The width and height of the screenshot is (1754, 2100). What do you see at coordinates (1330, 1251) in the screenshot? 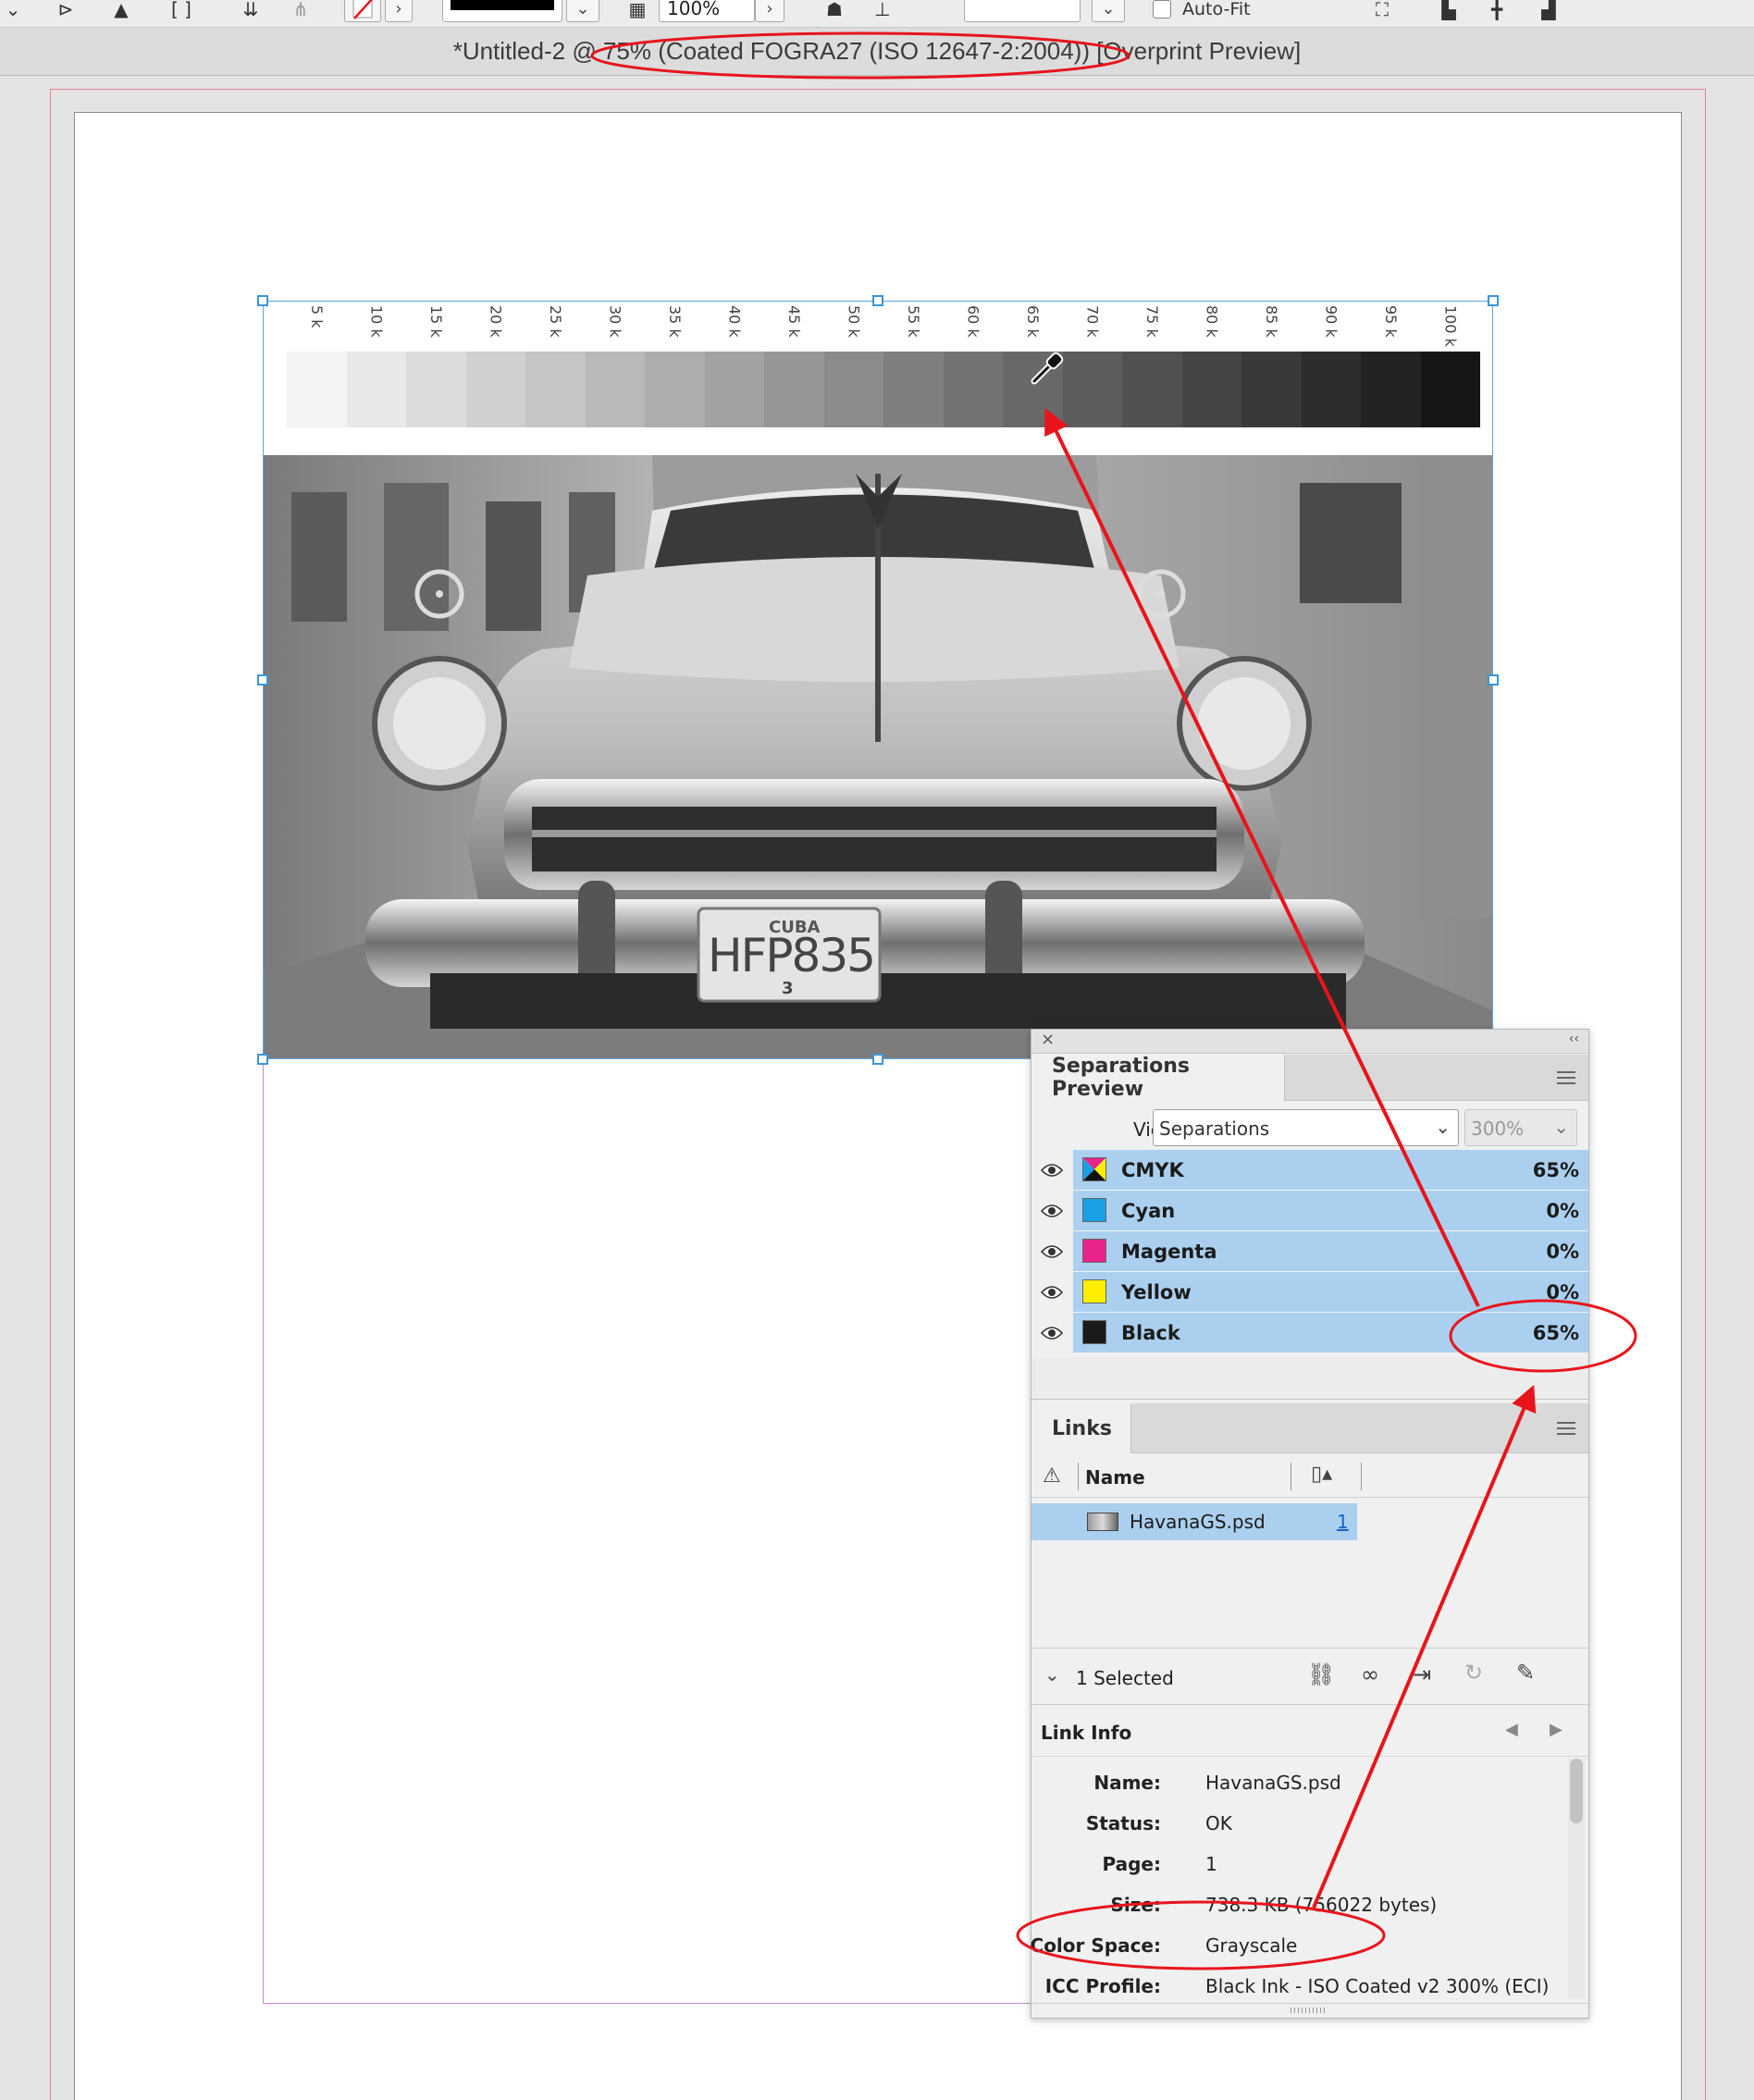
I see `separation-cell: Magenta 0%` at bounding box center [1330, 1251].